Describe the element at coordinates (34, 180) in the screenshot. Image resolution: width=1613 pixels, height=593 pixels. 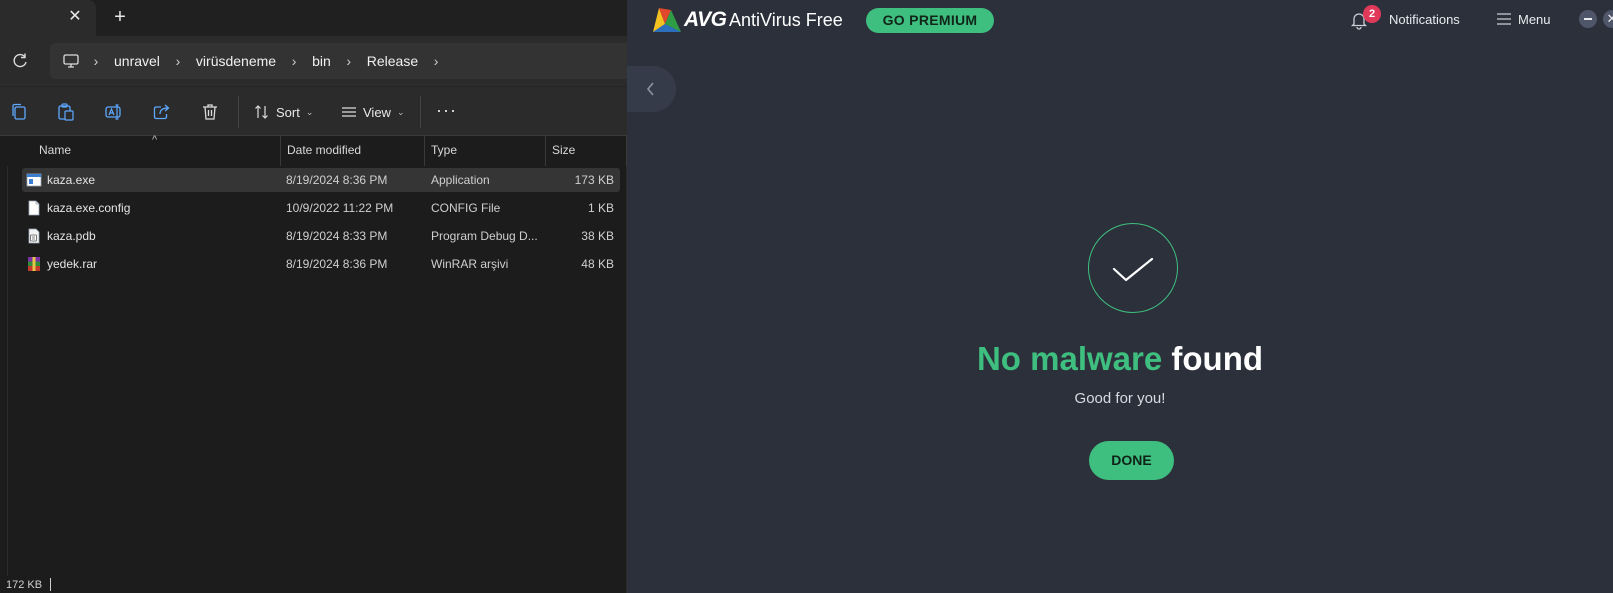
I see `application-icon` at that location.